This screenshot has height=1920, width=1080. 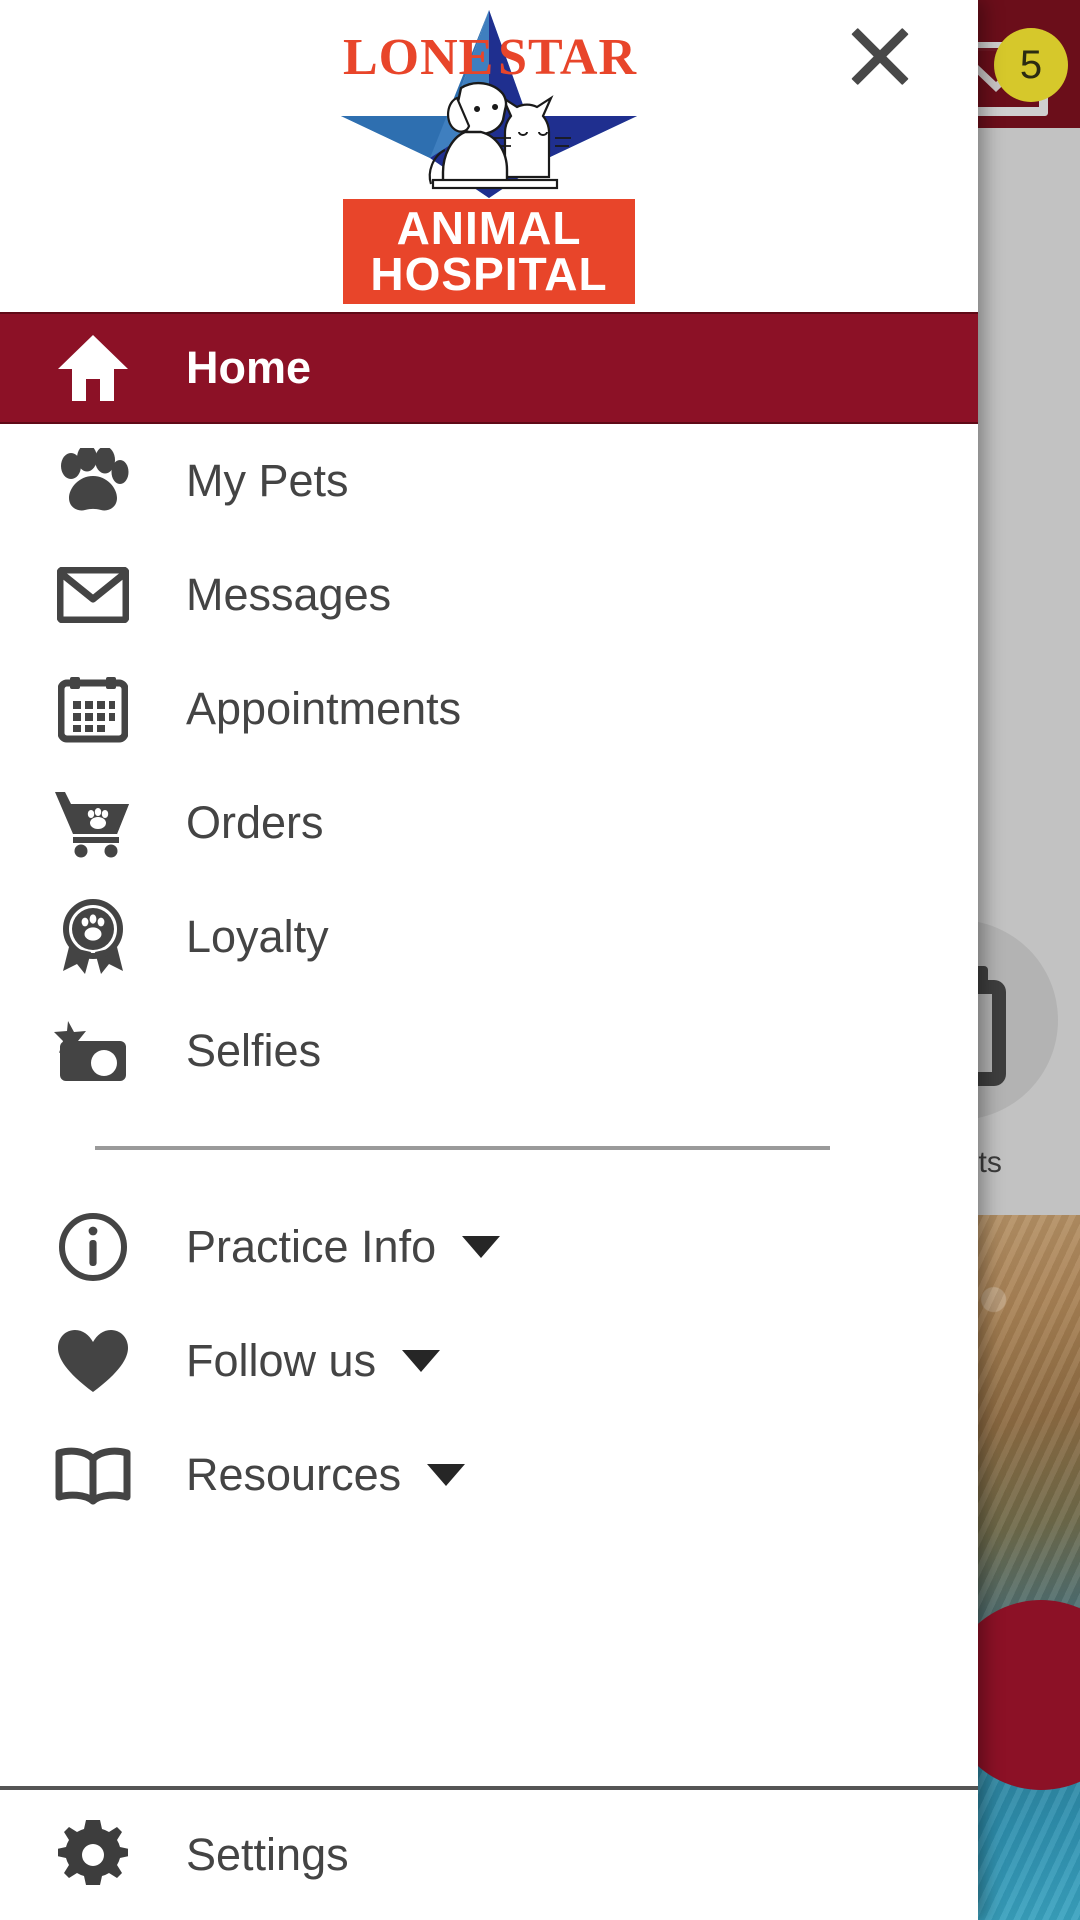 I want to click on nav-item-follow-us: Follow us, so click(x=489, y=1361).